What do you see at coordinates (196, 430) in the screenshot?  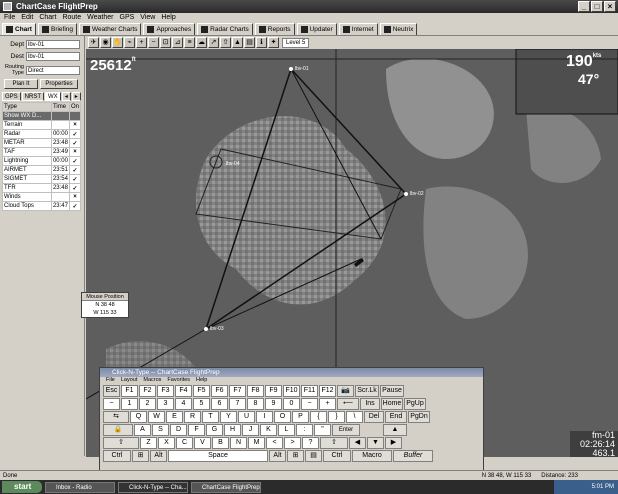 I see `key: F` at bounding box center [196, 430].